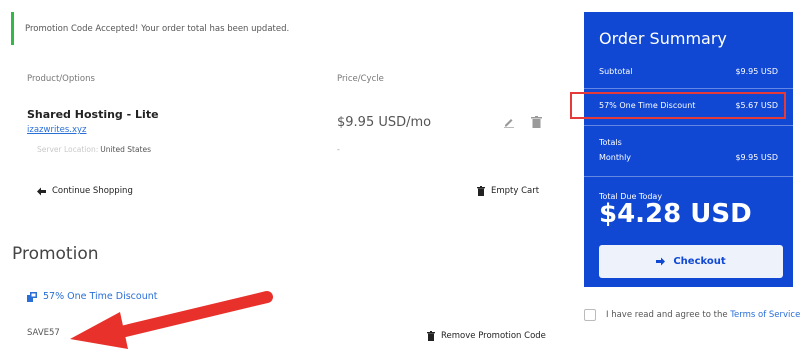  I want to click on terms-checkbox, so click(590, 315).